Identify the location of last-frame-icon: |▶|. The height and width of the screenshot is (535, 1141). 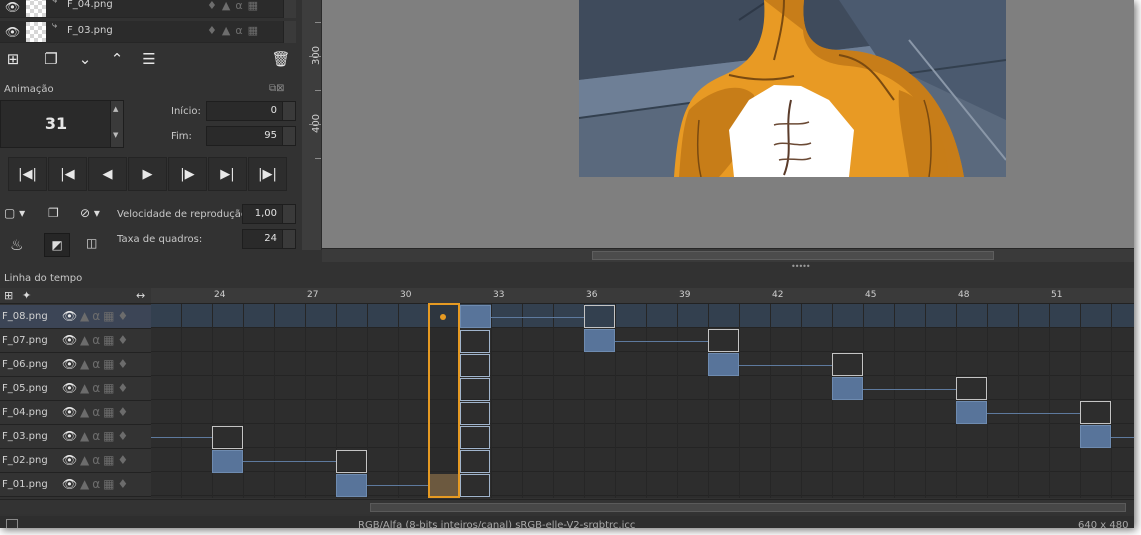
(267, 174).